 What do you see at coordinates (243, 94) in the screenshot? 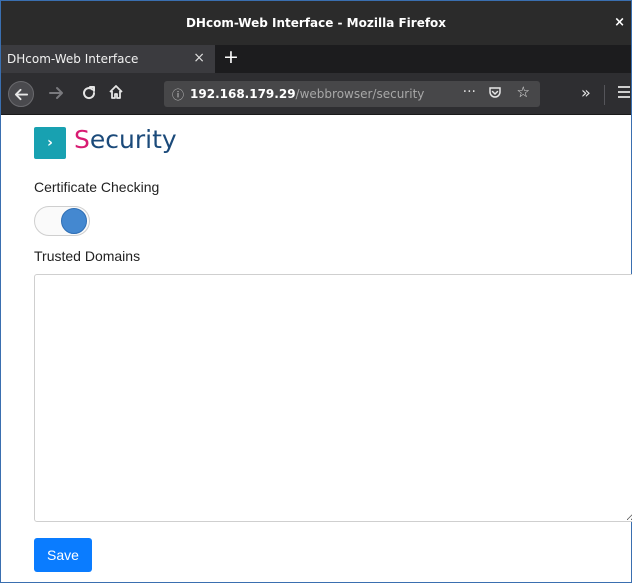
I see `url-host: 192.168.179.29` at bounding box center [243, 94].